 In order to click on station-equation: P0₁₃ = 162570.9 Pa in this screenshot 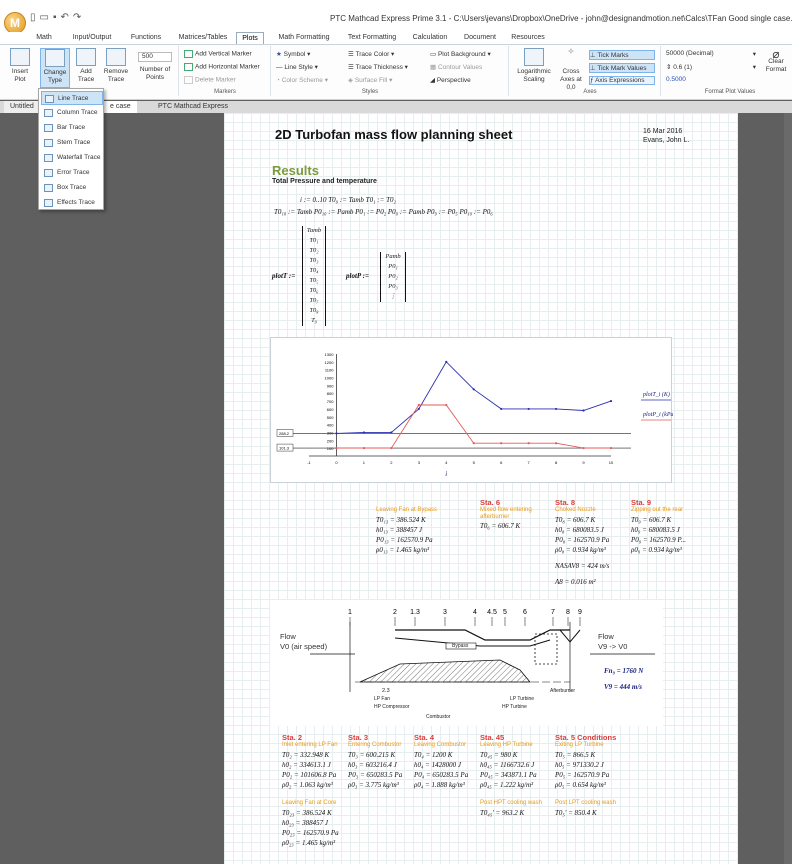, I will do `click(404, 540)`.